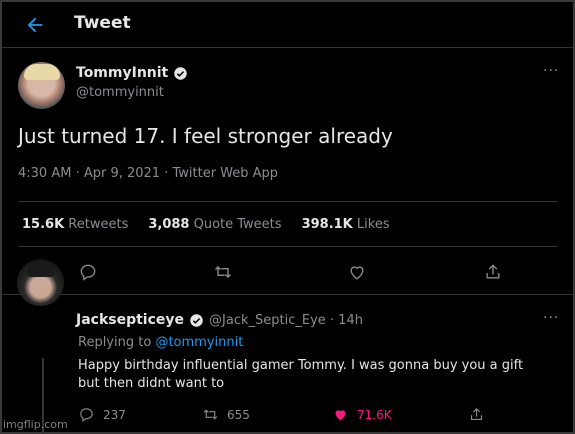 The image size is (575, 434). Describe the element at coordinates (287, 25) in the screenshot. I see `tweet-header: Tweet` at that location.